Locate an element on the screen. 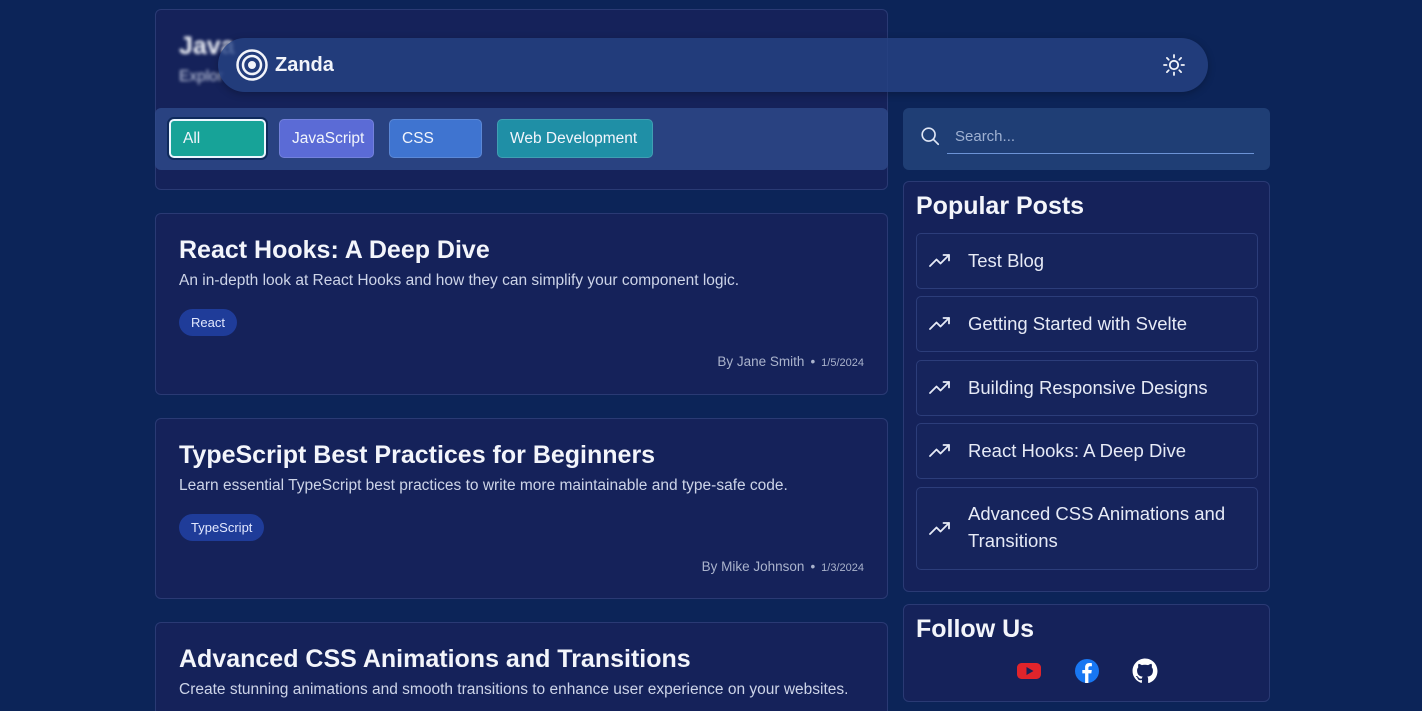  search-box is located at coordinates (1086, 139).